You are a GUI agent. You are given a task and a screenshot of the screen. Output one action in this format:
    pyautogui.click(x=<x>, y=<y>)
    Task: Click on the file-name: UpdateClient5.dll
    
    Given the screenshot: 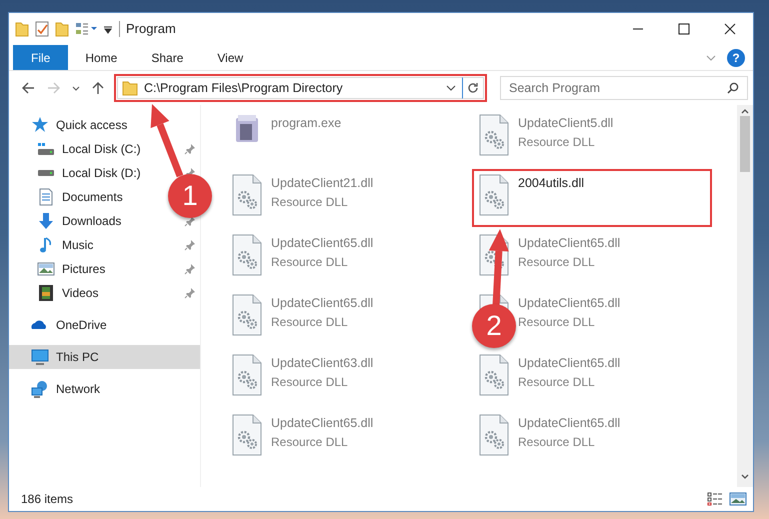 What is the action you would take?
    pyautogui.click(x=566, y=123)
    